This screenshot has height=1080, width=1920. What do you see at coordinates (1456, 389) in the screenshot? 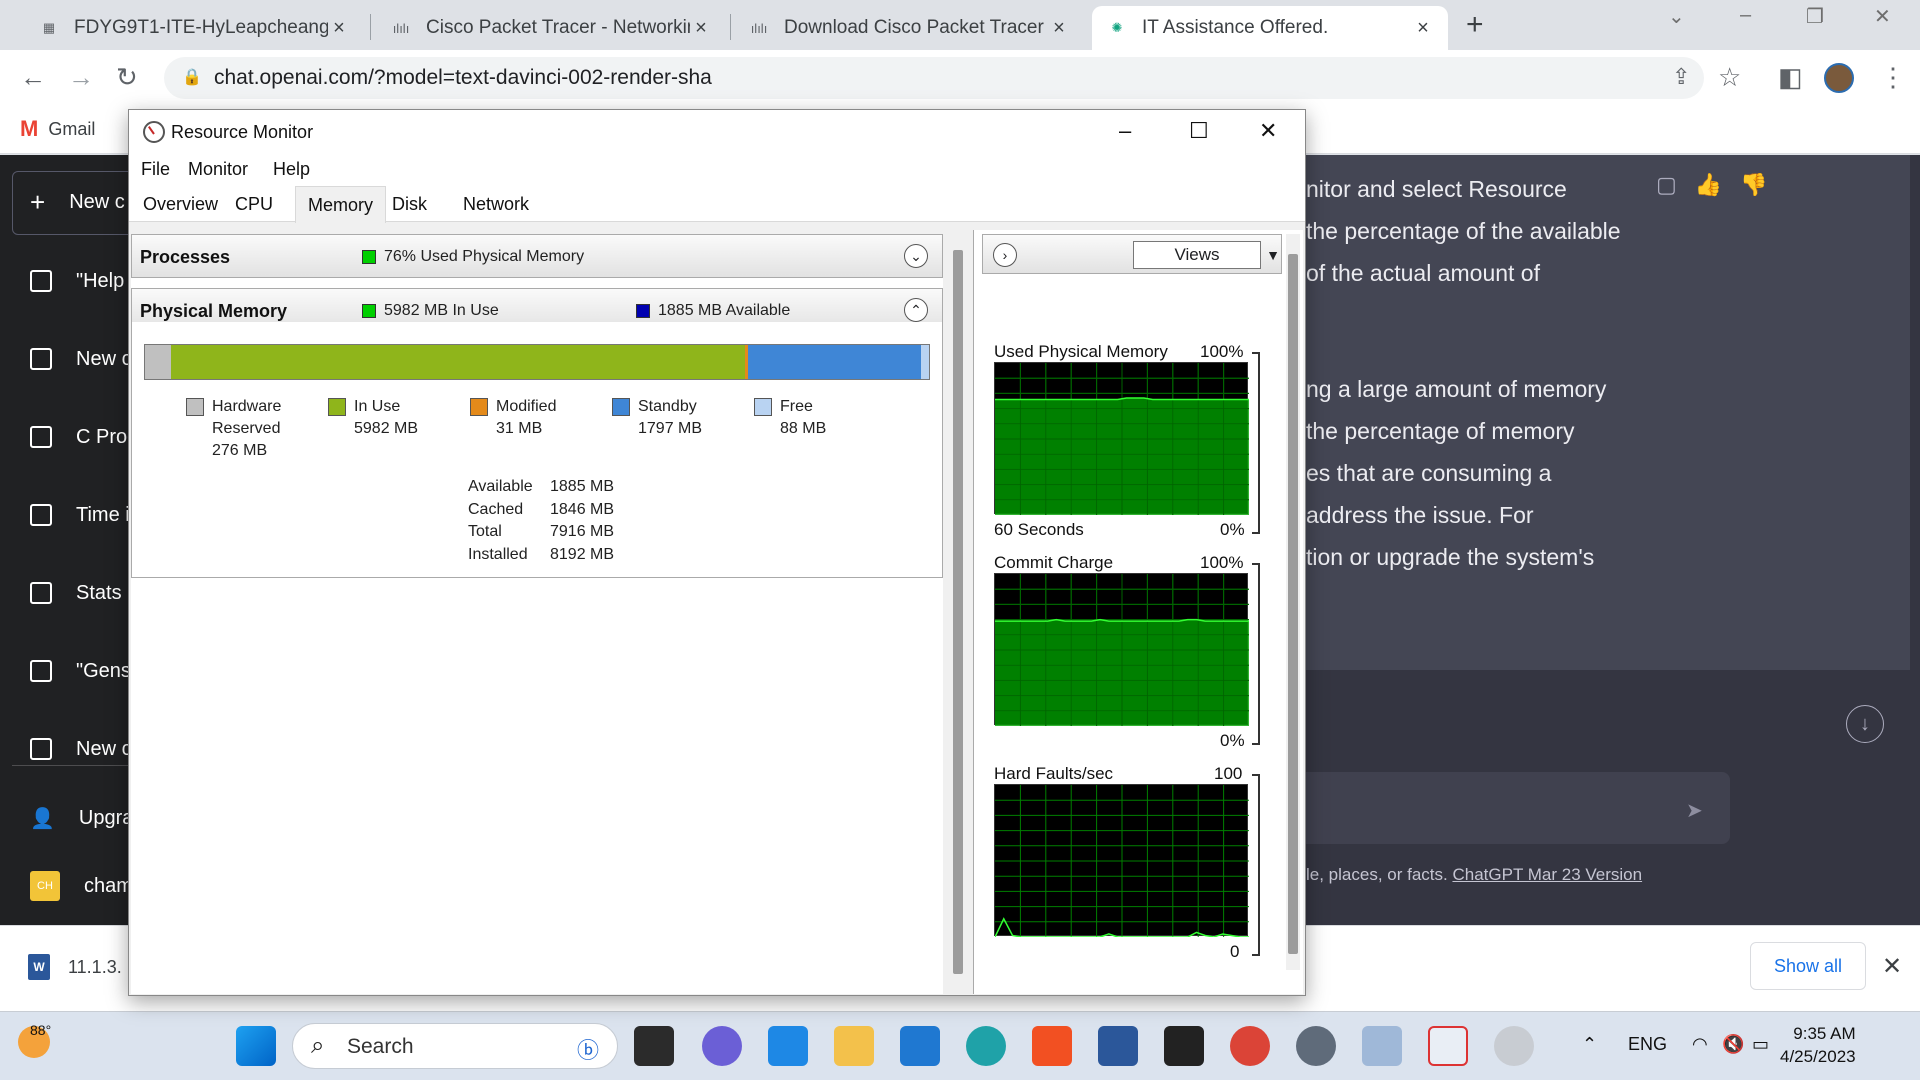
I see `response-line: ng a large amount of memory` at bounding box center [1456, 389].